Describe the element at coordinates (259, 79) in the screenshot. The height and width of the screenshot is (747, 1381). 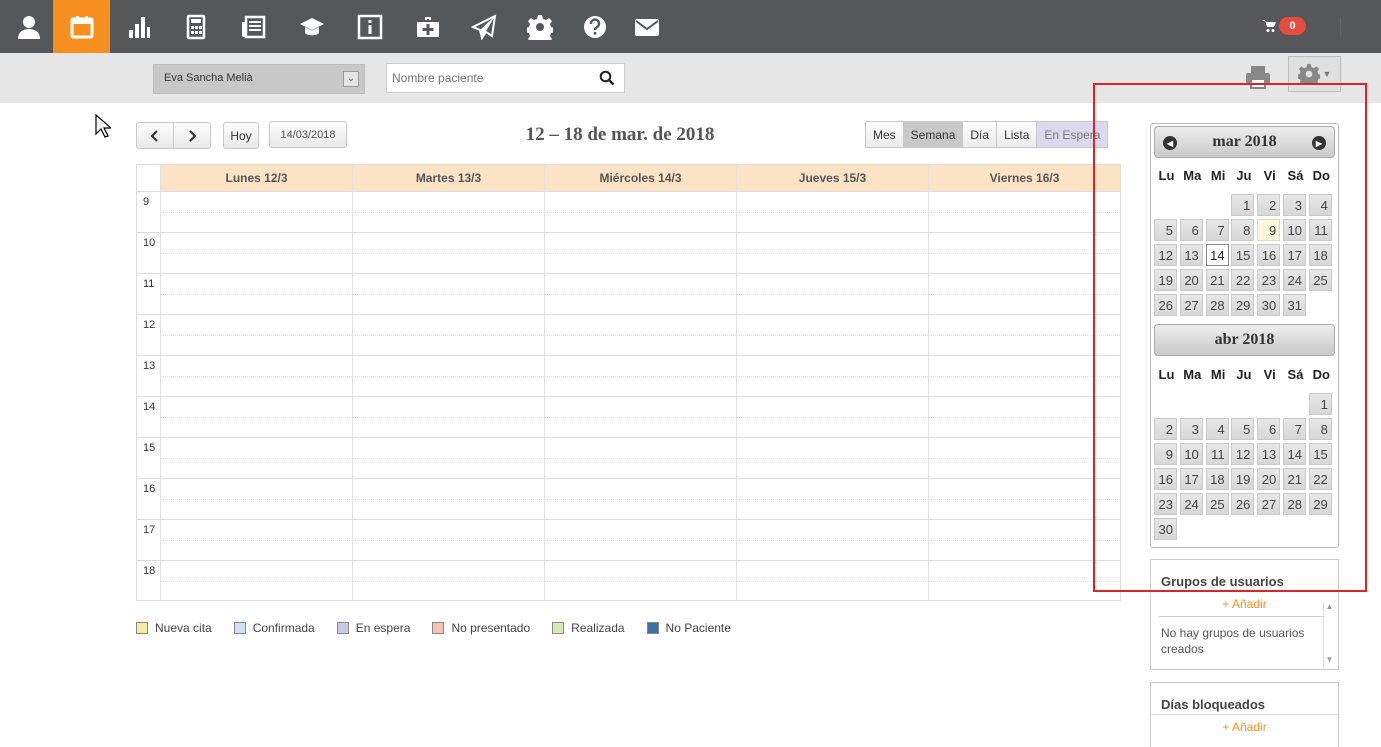
I see `professional-select: Eva Sancha Melià ⌄` at that location.